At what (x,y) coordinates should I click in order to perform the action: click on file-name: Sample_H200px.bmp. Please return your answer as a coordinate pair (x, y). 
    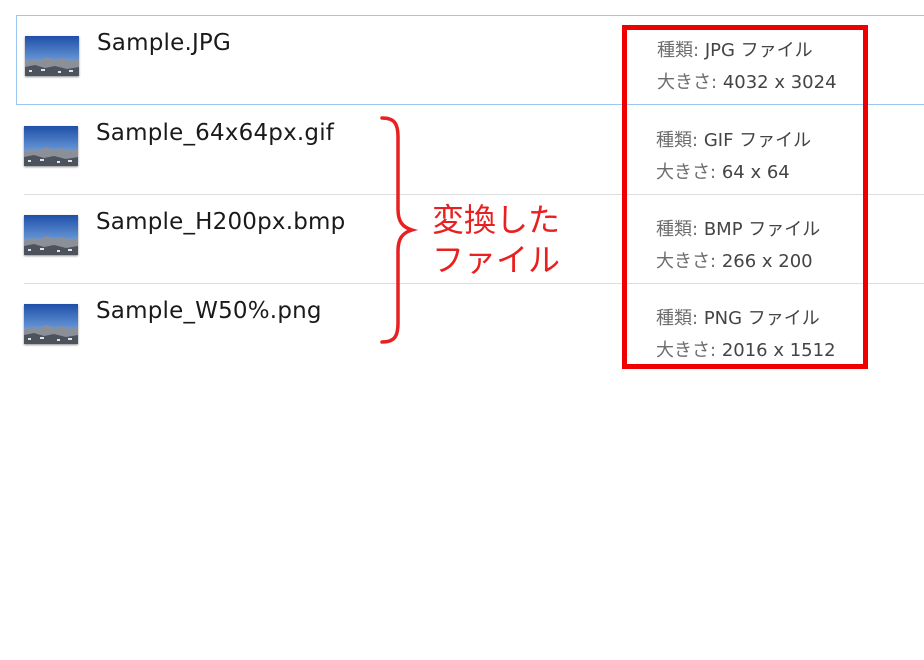
    Looking at the image, I should click on (221, 222).